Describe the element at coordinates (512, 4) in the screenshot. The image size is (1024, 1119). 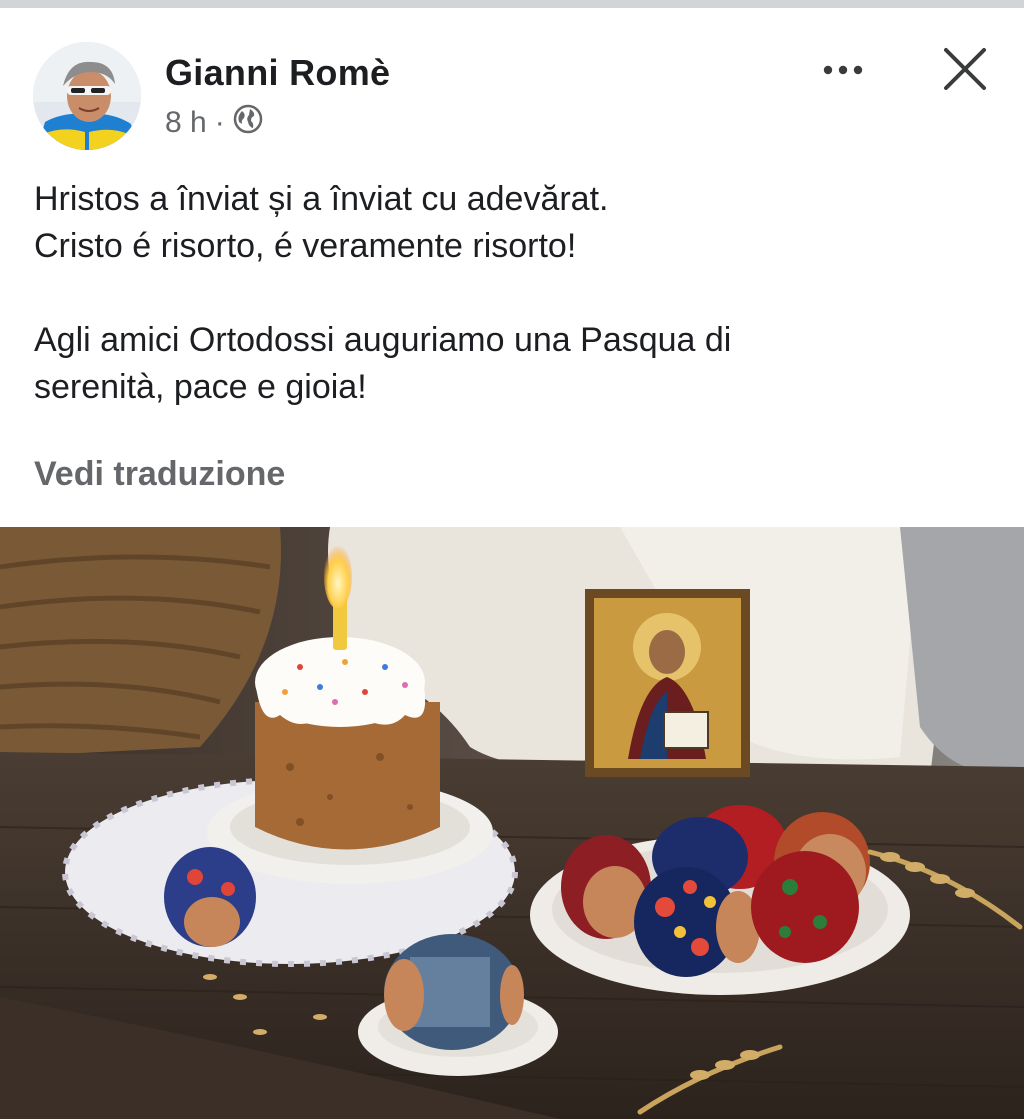
I see `top-divider-bar` at that location.